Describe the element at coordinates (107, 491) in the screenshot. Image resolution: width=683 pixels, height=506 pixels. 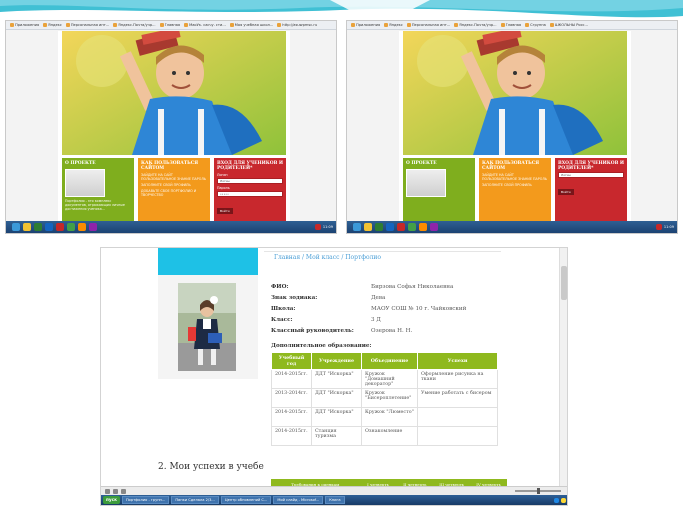
I see `normal-view-icon` at that location.